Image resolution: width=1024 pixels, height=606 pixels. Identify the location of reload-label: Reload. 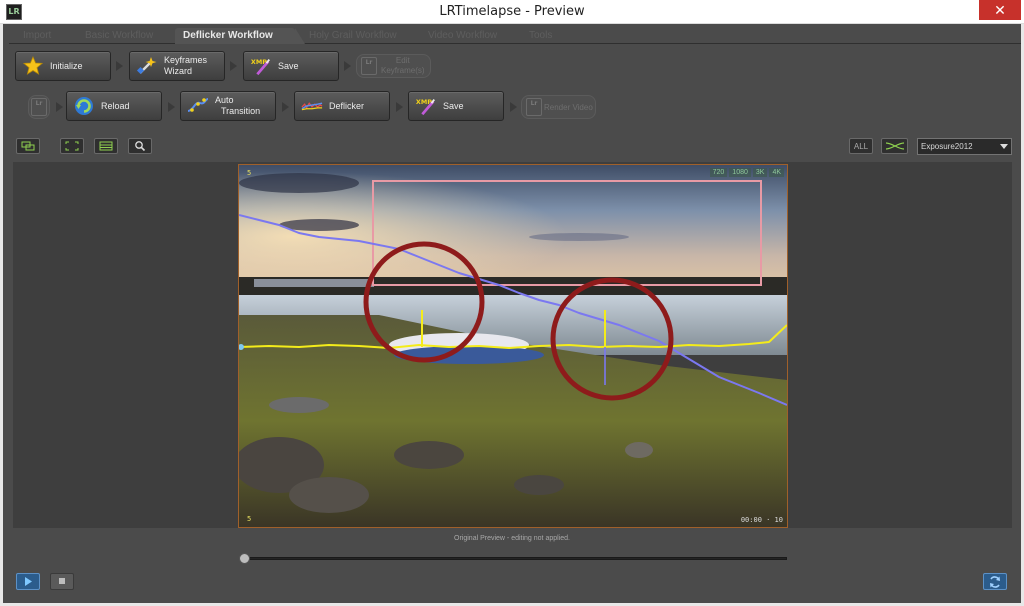
(115, 105).